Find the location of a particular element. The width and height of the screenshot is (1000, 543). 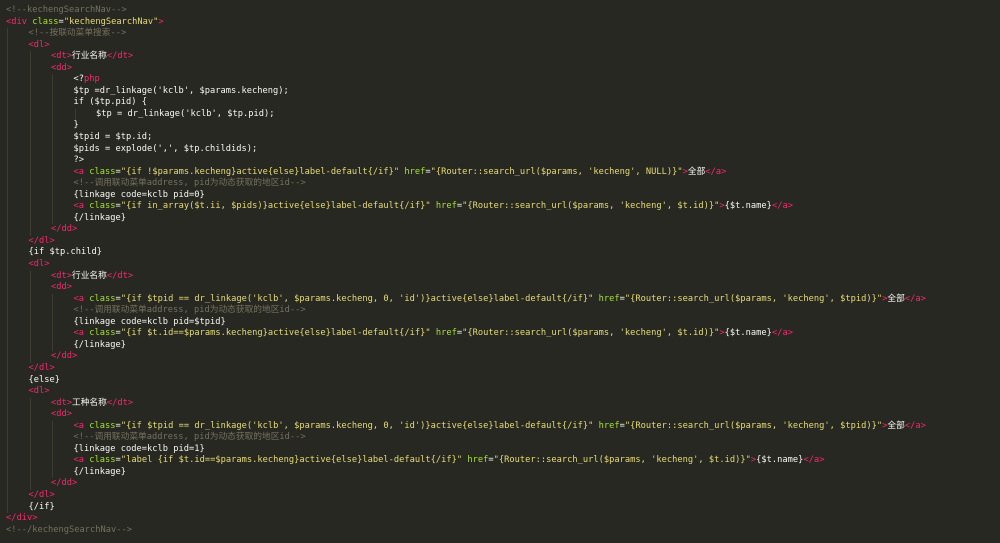

code-line: {if $tp.child} is located at coordinates (503, 253).